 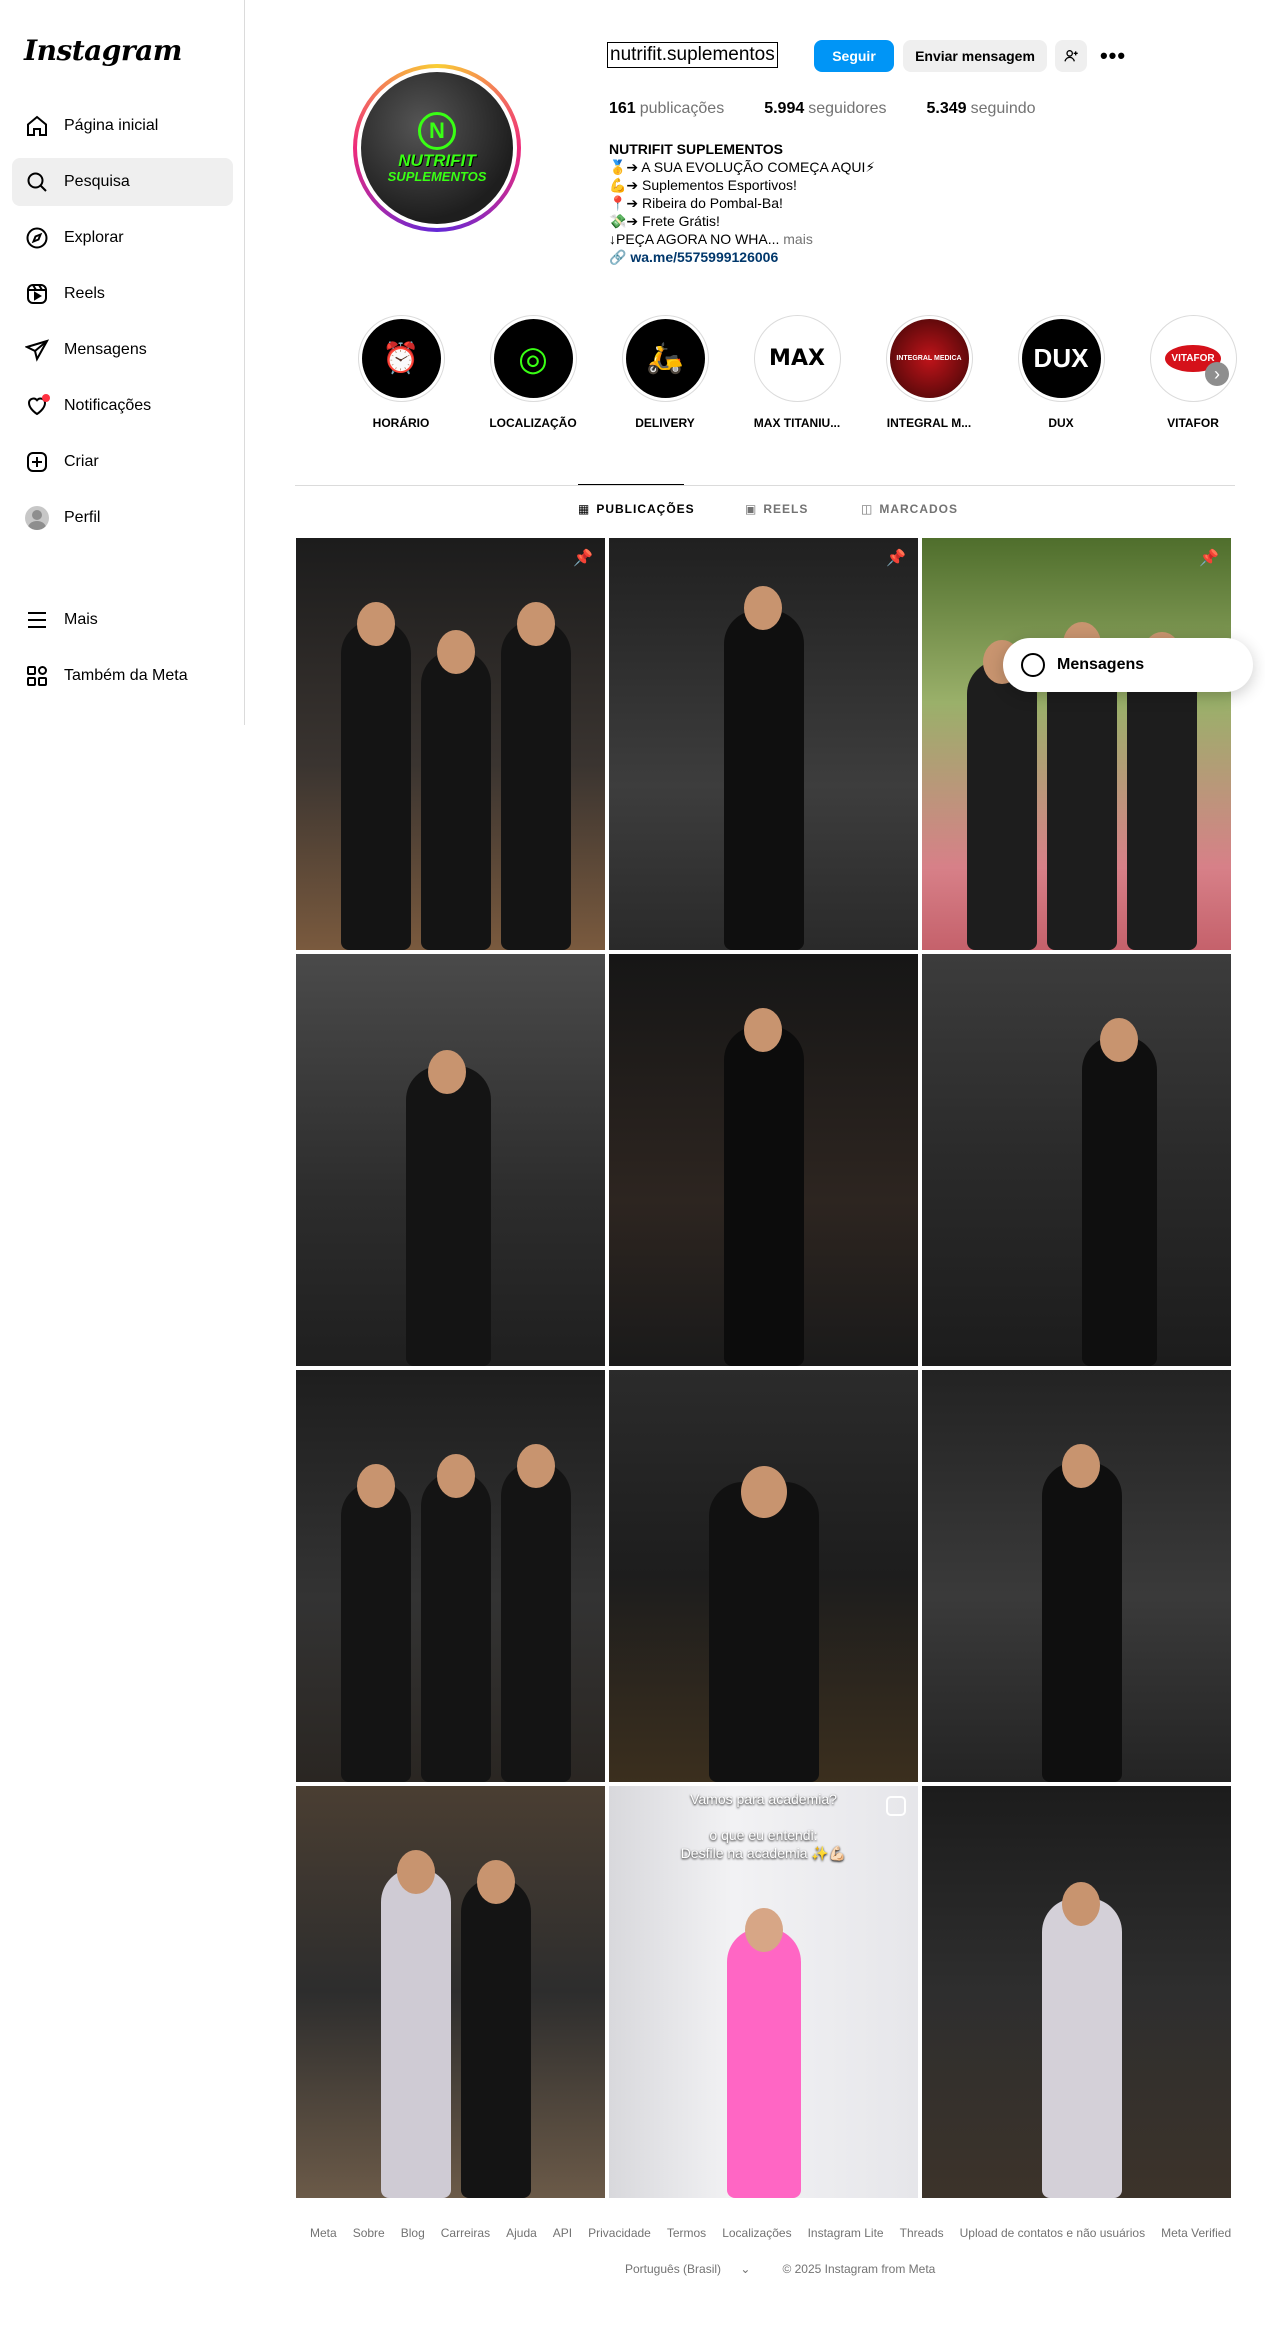 I want to click on home-icon, so click(x=37, y=126).